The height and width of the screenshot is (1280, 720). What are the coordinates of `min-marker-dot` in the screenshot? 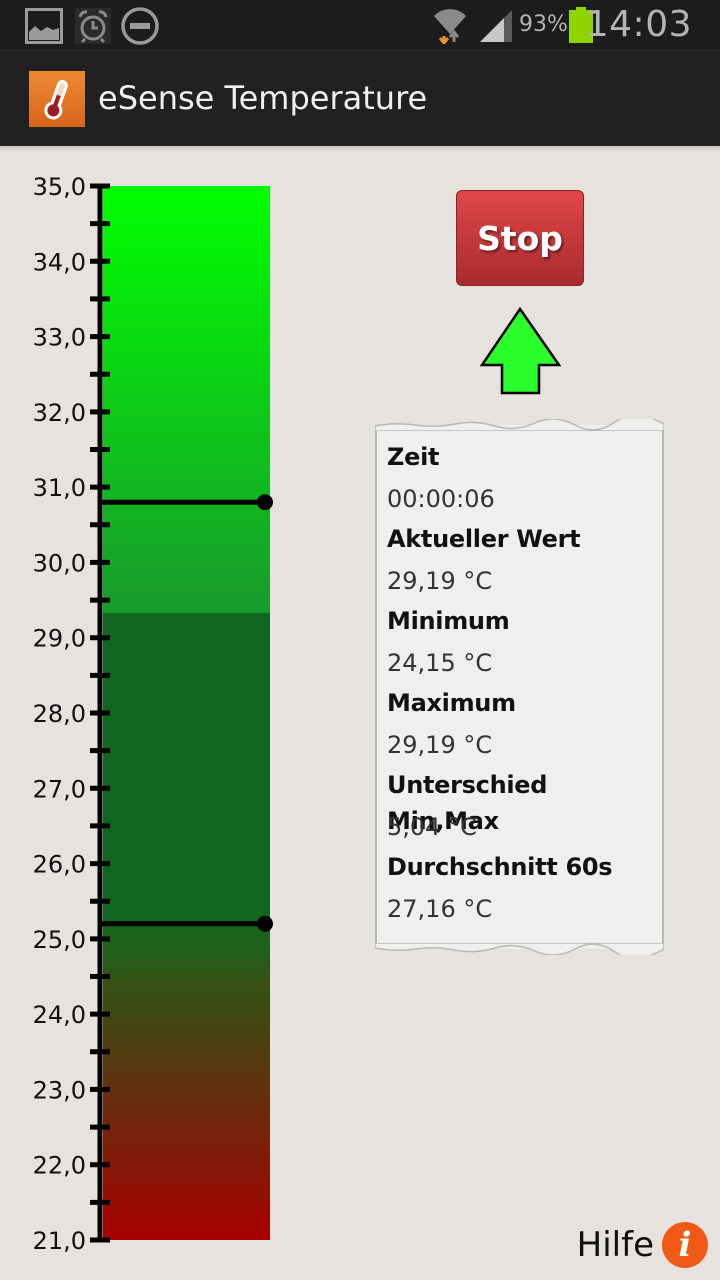 It's located at (265, 923).